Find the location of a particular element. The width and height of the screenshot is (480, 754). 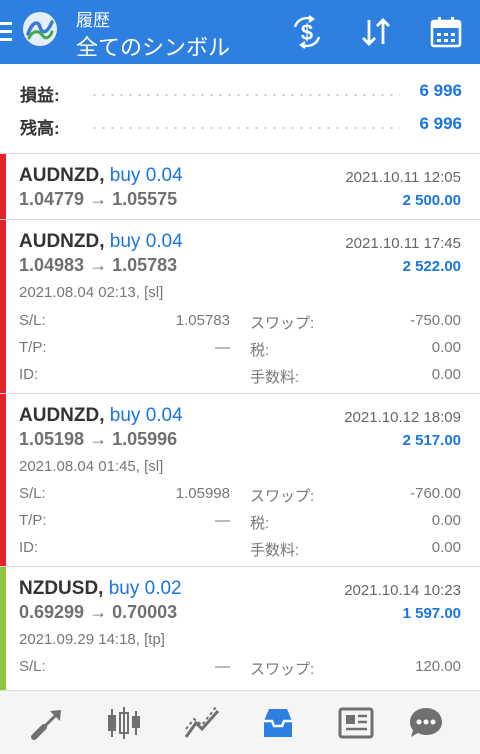

indicators-icon is located at coordinates (202, 723).